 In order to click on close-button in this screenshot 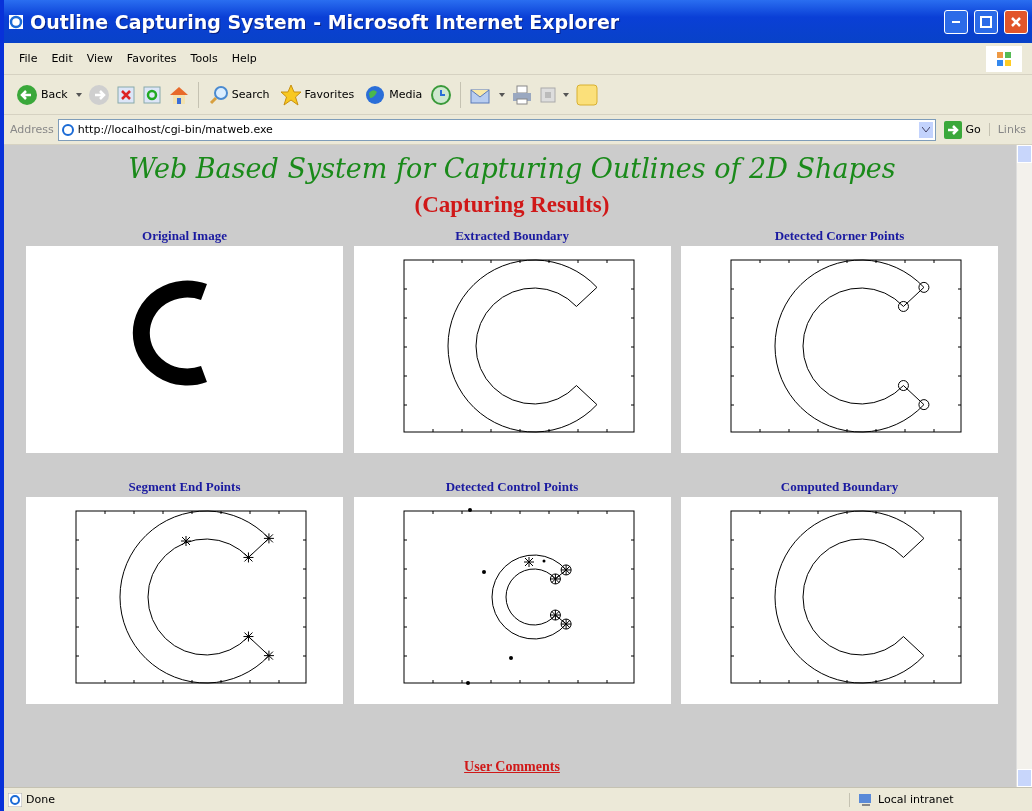, I will do `click(1016, 21)`.